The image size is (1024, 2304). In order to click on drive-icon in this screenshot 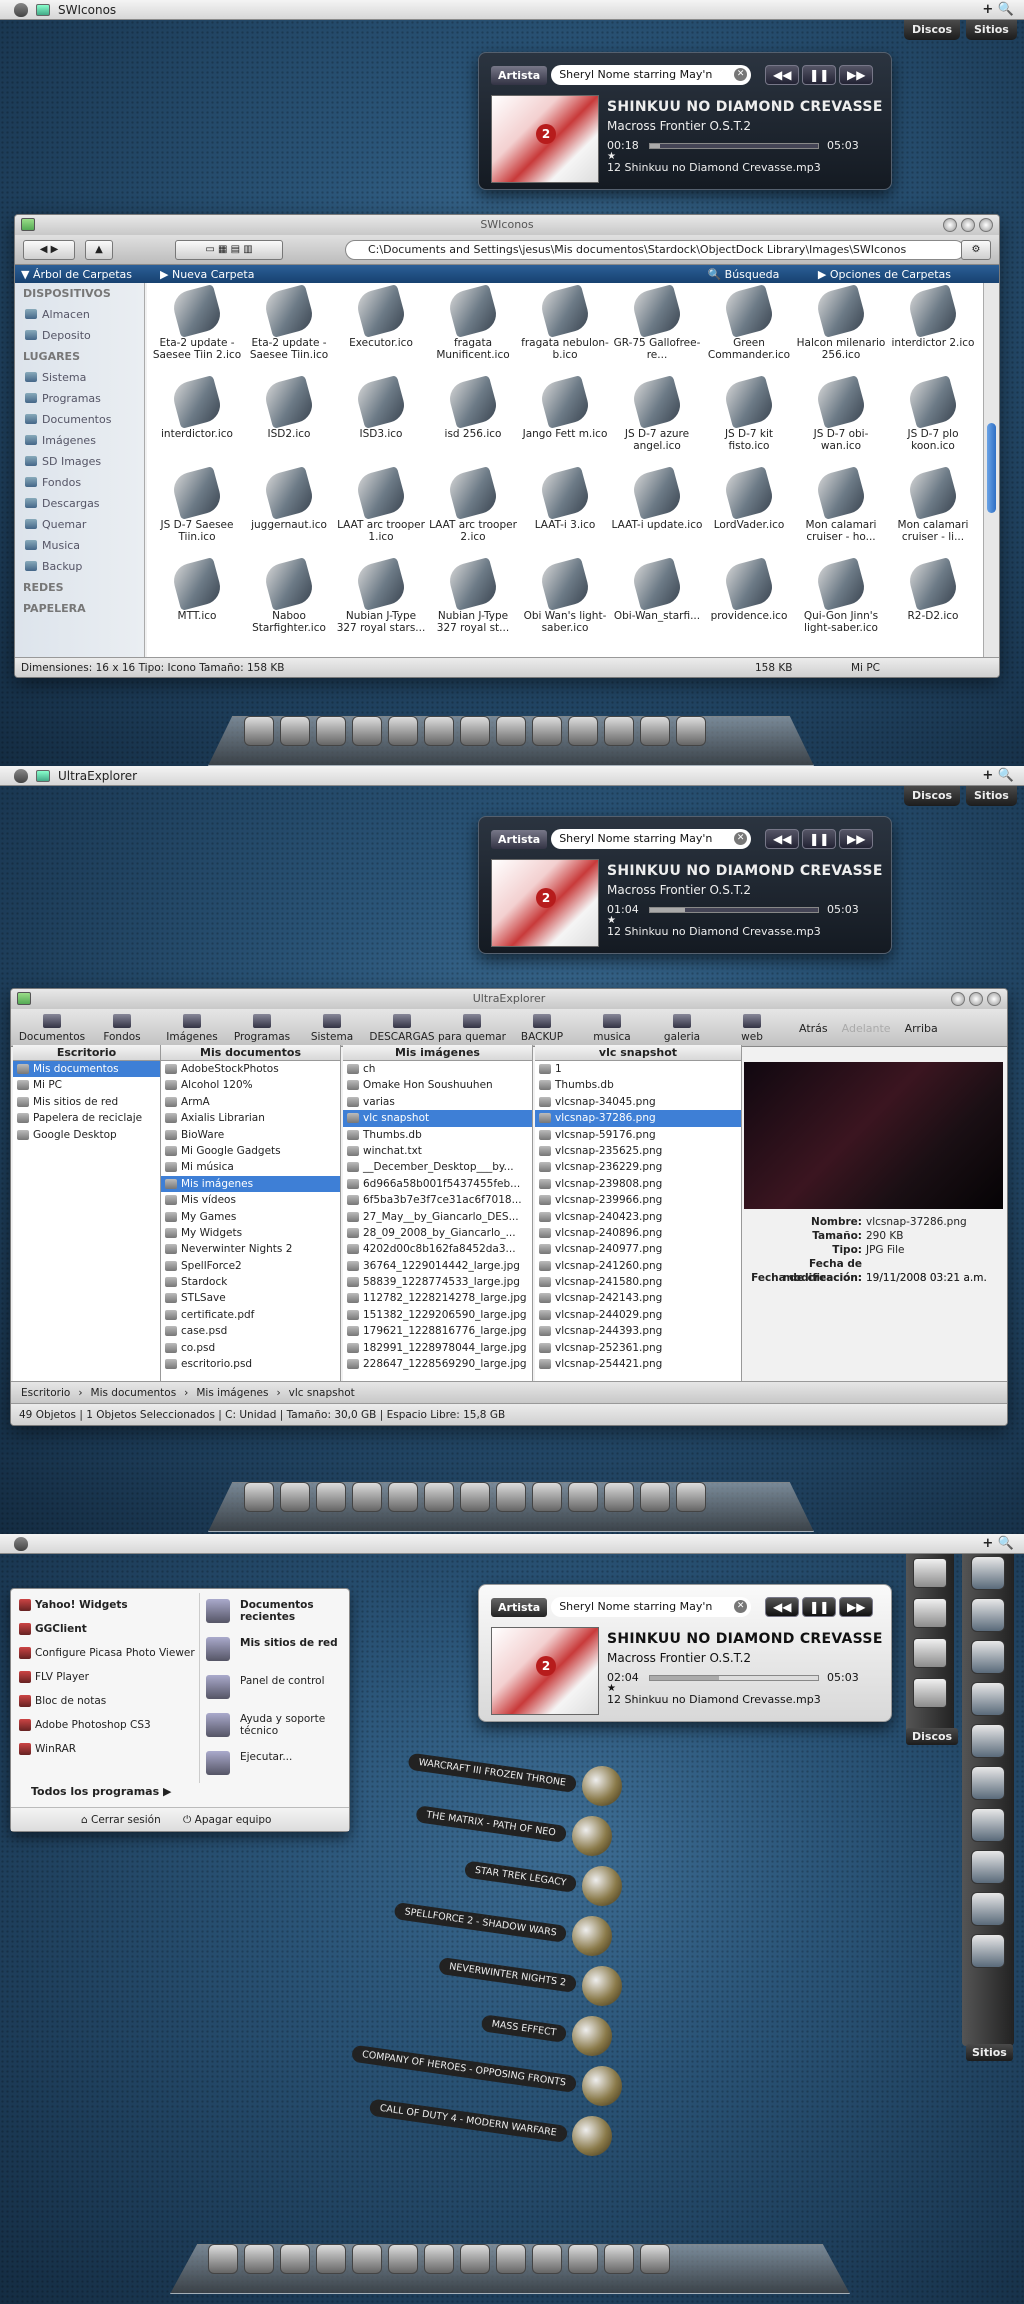, I will do `click(930, 1653)`.